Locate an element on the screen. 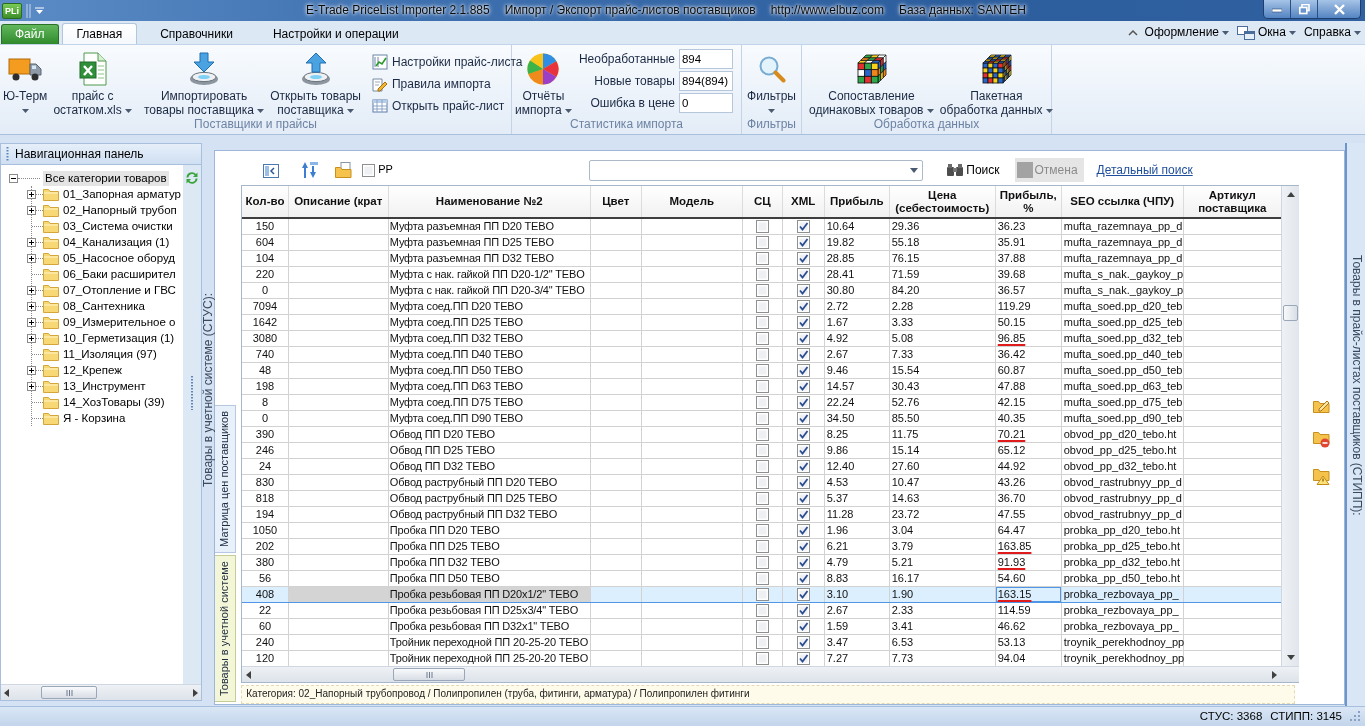 The height and width of the screenshot is (726, 1365). stat-field: 894 is located at coordinates (705, 59).